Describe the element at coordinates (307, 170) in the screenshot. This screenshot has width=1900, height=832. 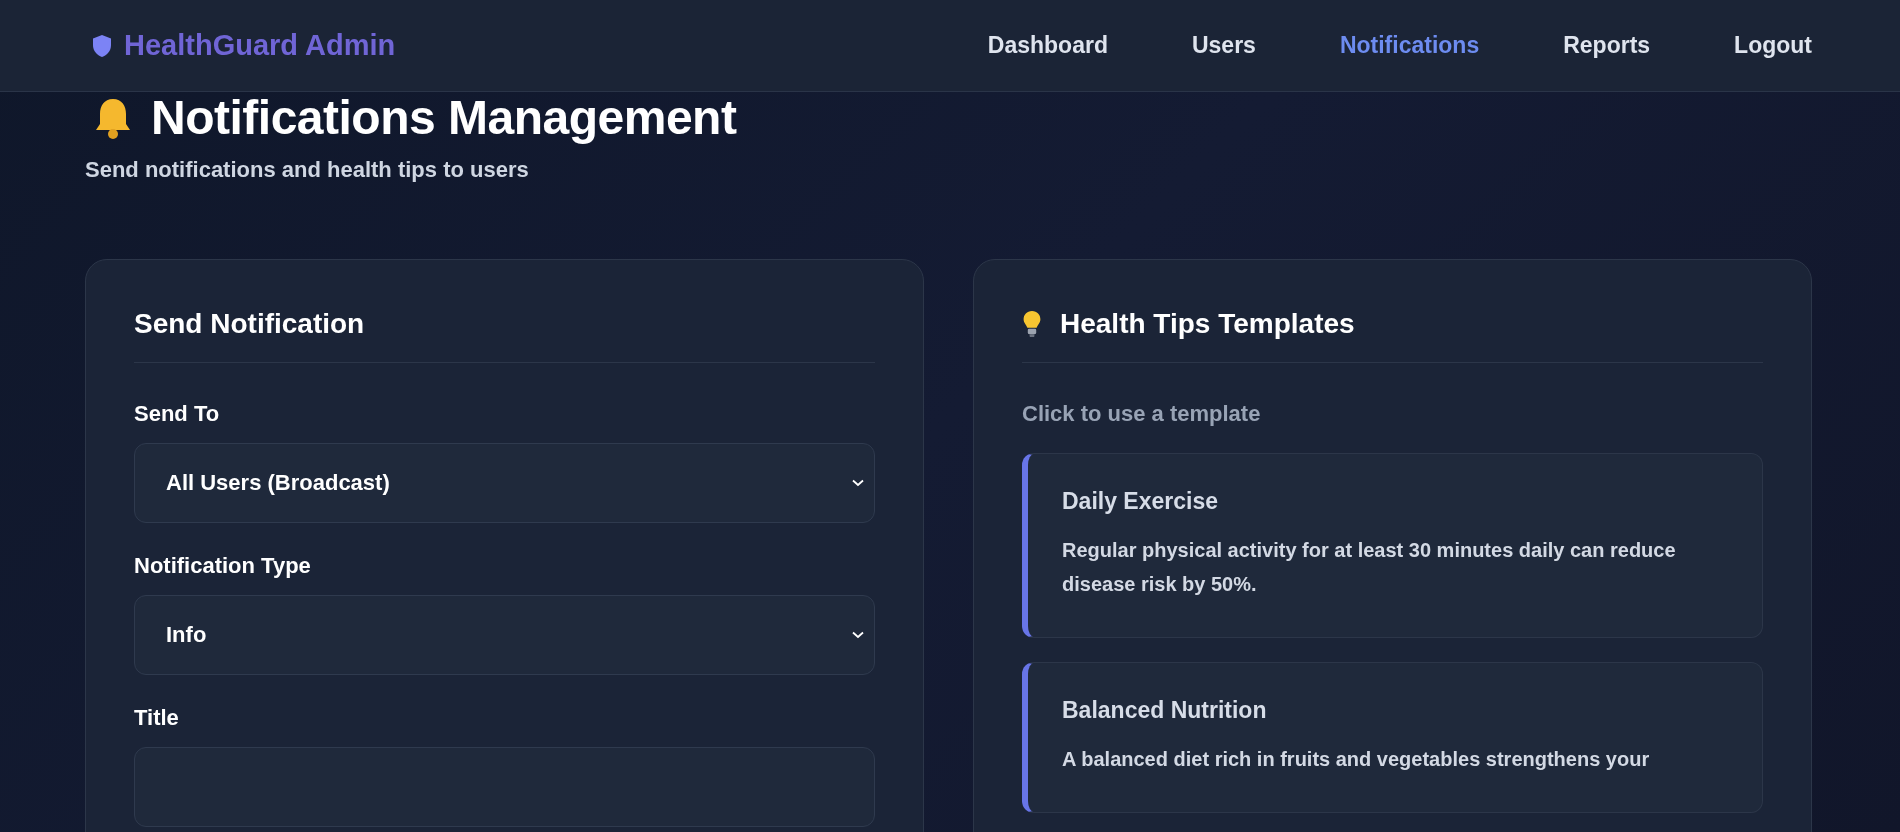
I see `page-subtitle: Send notifications and health tips to users` at that location.